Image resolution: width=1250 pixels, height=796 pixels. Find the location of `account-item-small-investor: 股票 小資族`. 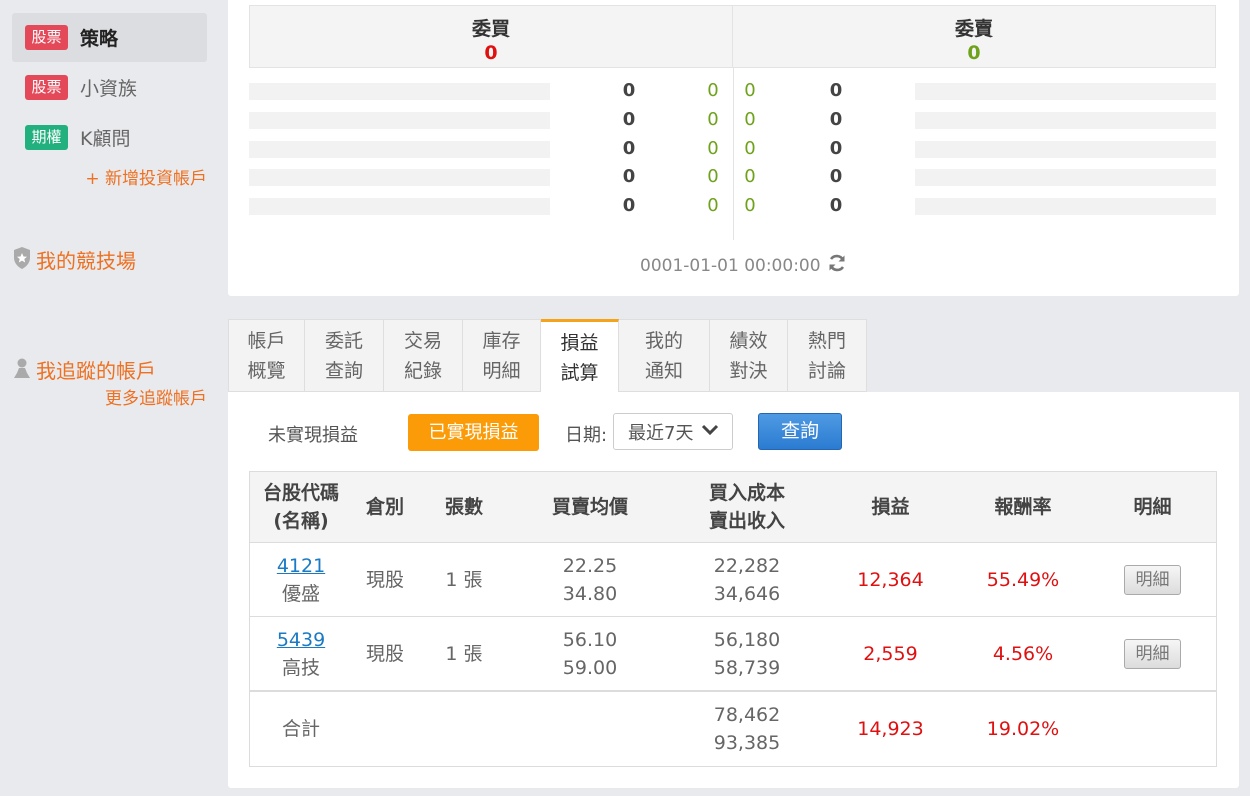

account-item-small-investor: 股票 小資族 is located at coordinates (109, 87).